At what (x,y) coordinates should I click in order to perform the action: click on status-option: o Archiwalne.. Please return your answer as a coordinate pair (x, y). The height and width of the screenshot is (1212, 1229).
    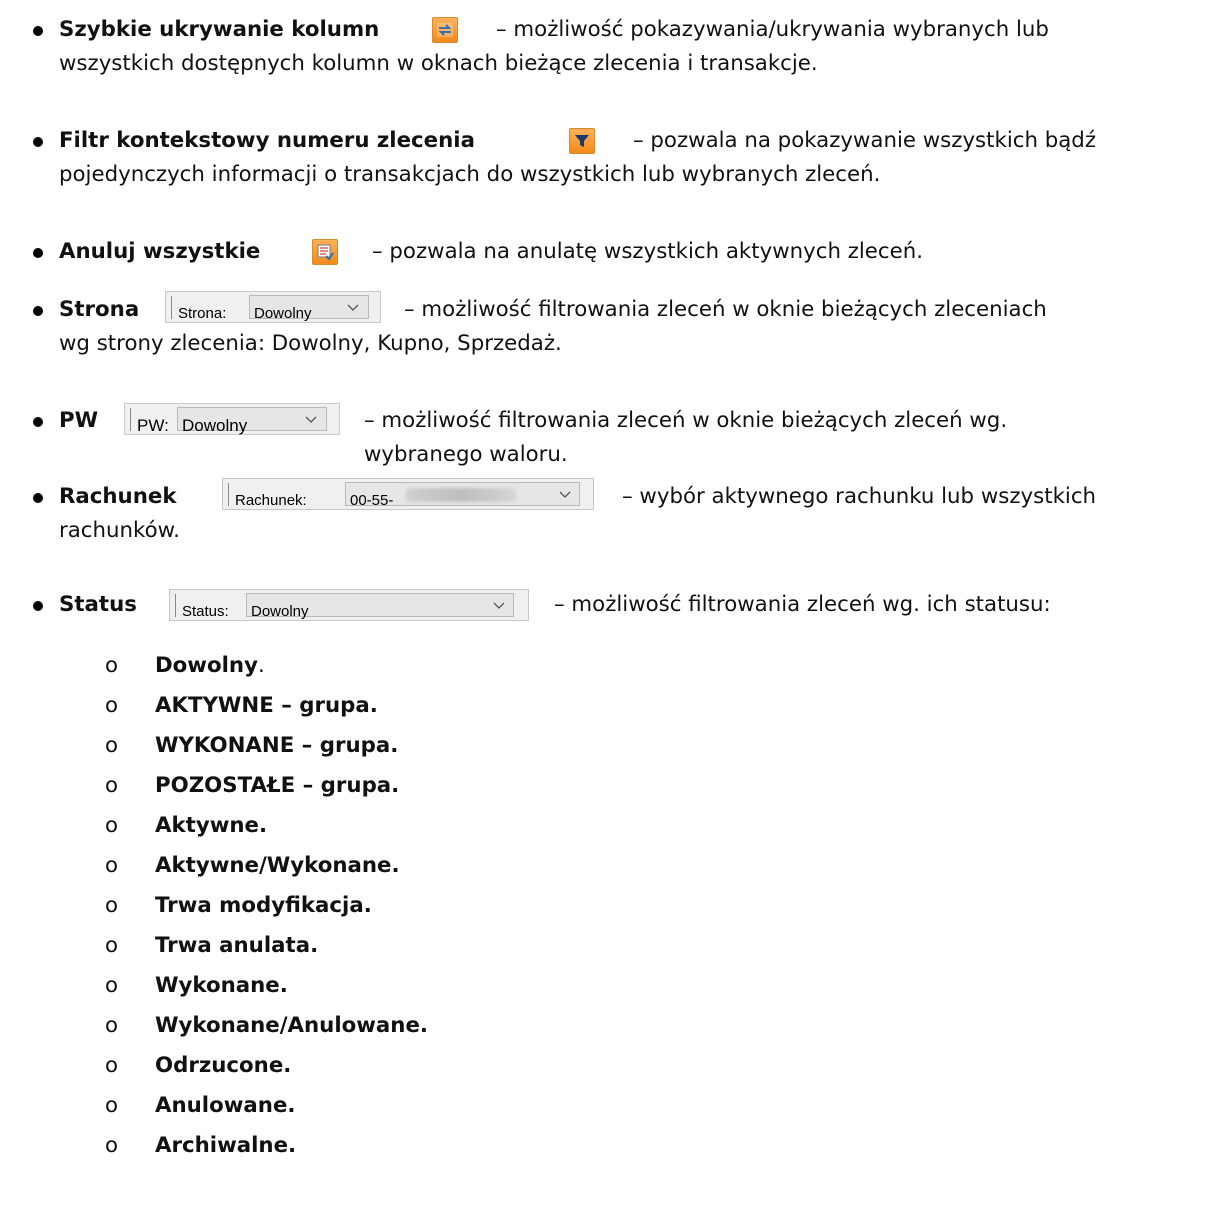
    Looking at the image, I should click on (201, 1145).